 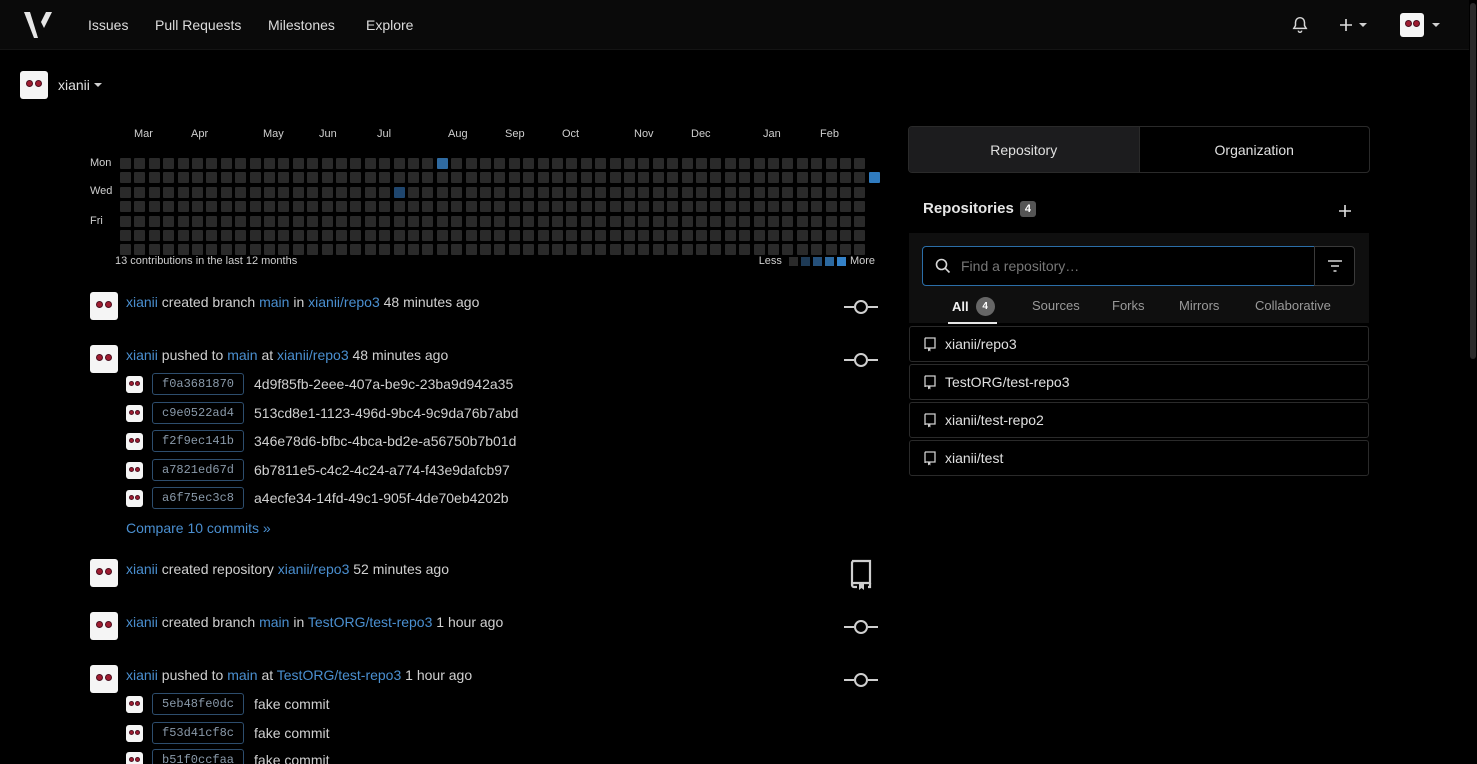 I want to click on nav-pull-requests: Pull Requests, so click(x=198, y=25).